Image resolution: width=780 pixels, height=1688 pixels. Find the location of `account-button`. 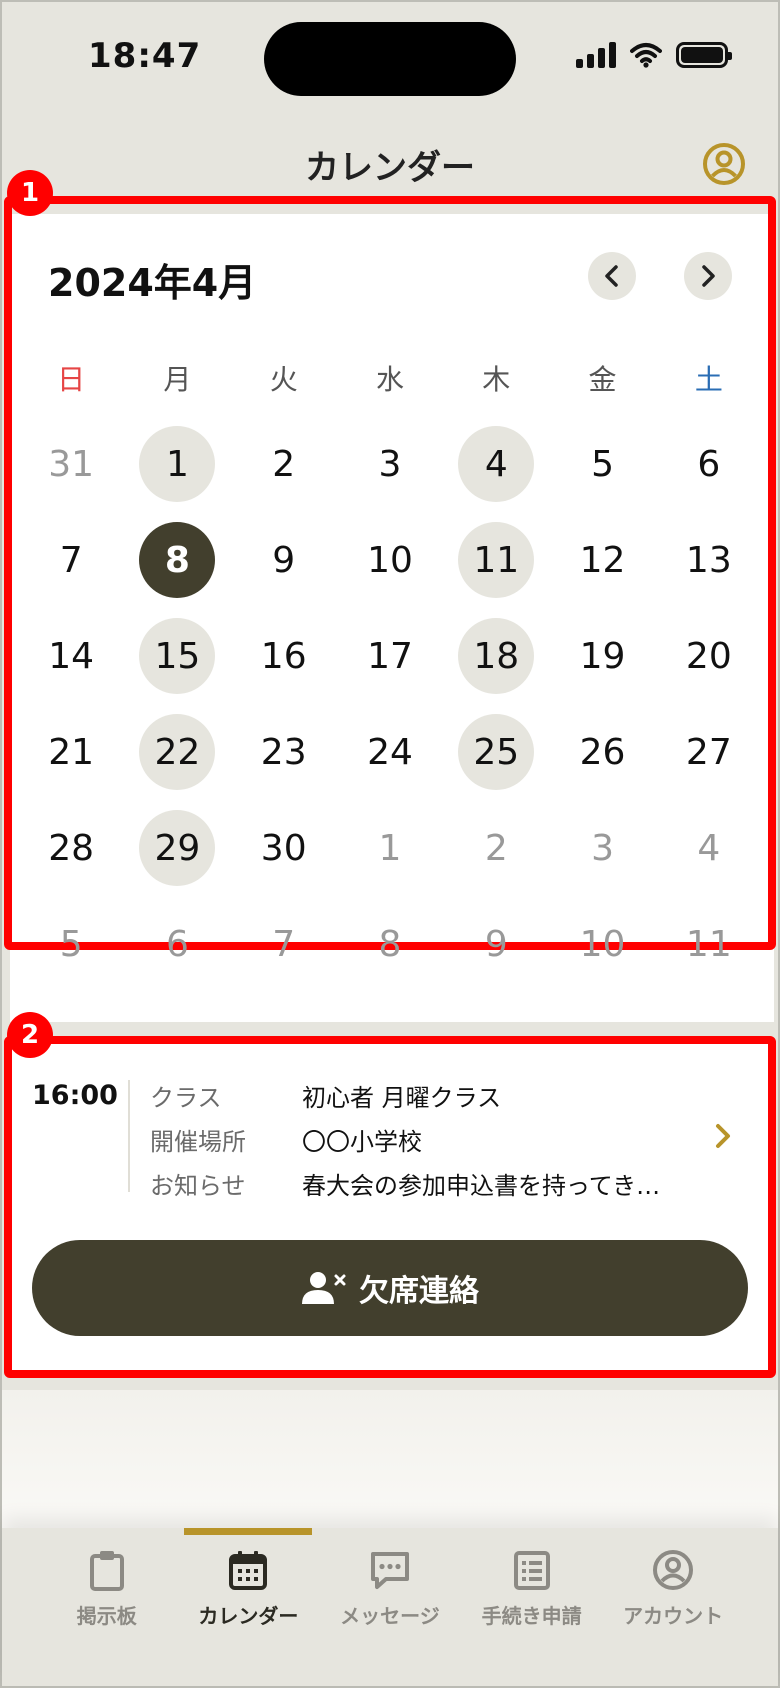

account-button is located at coordinates (724, 164).